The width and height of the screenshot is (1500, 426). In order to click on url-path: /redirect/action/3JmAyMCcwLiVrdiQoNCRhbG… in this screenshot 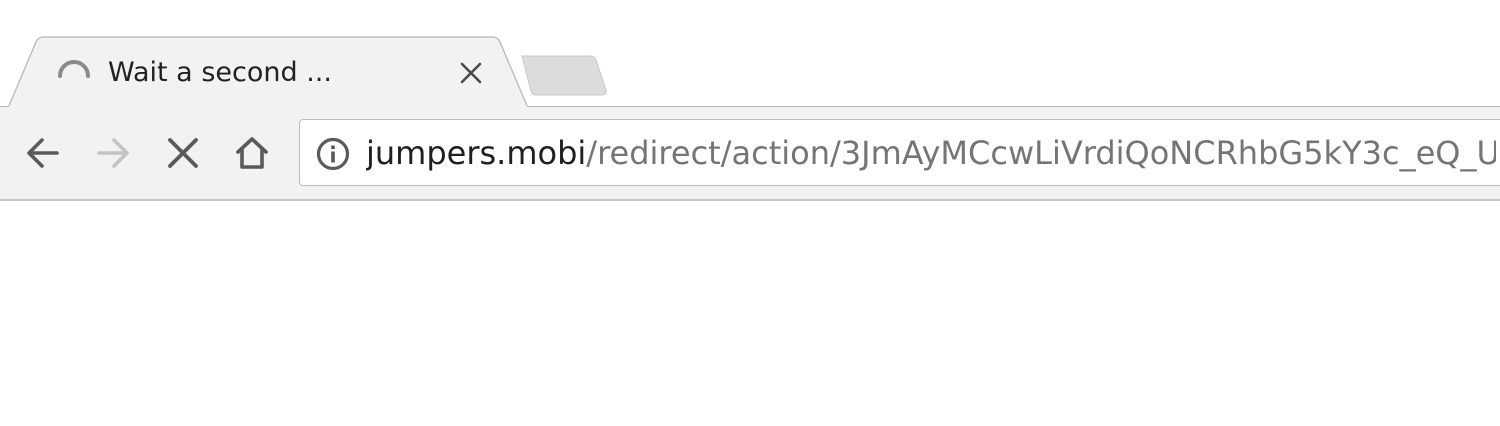, I will do `click(1041, 153)`.